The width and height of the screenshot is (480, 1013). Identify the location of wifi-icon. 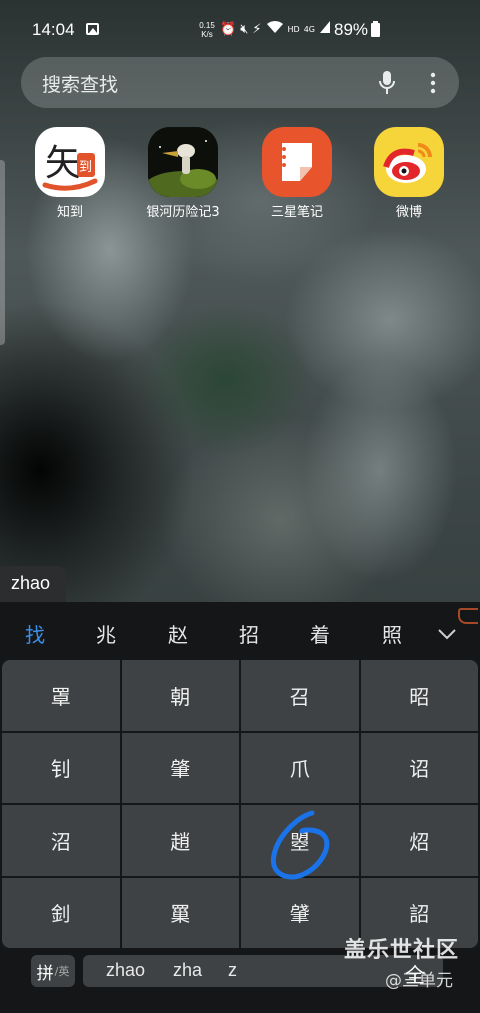
(275, 30).